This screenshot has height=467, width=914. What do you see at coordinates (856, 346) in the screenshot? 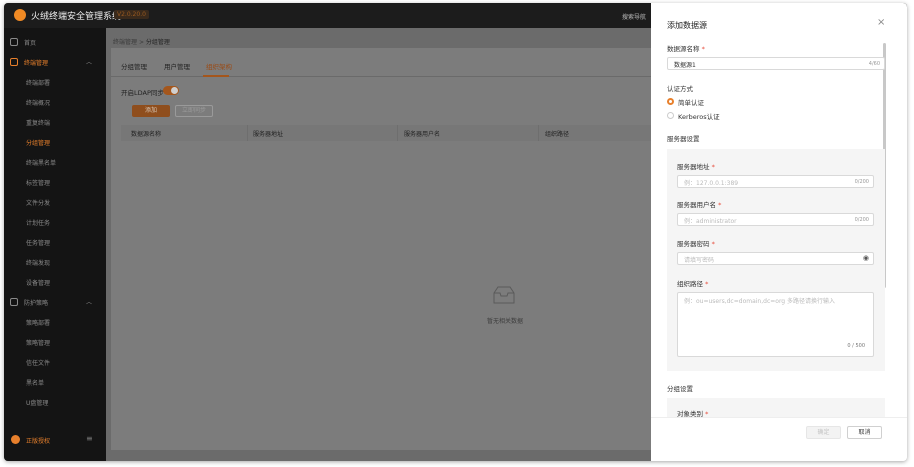
I see `char-counter: 0 / 500` at bounding box center [856, 346].